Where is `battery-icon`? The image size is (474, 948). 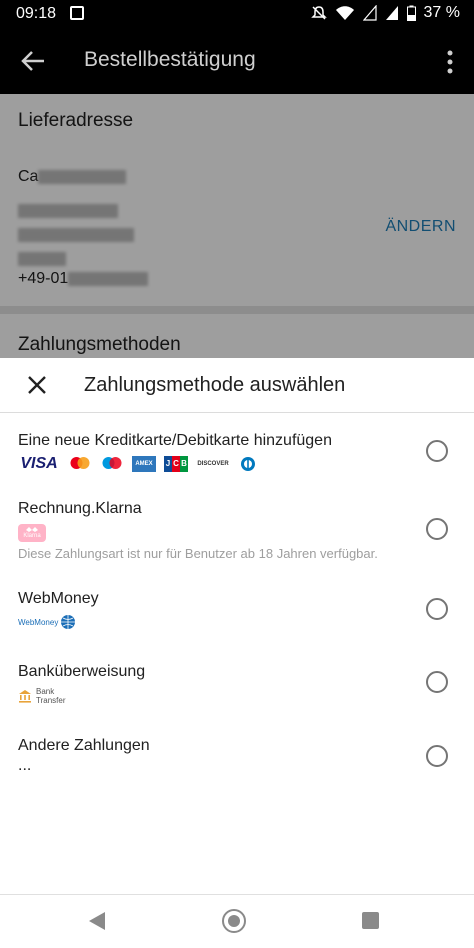
battery-icon is located at coordinates (411, 13).